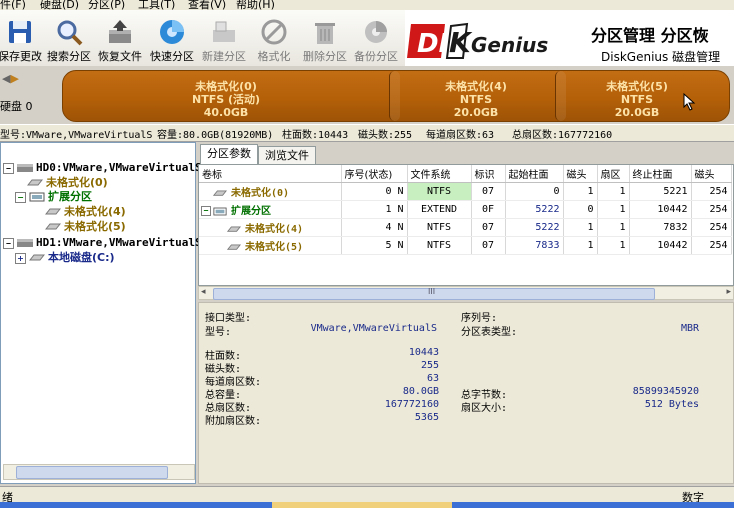  What do you see at coordinates (534, 174) in the screenshot?
I see `col-start-cyl: 起始柱面` at bounding box center [534, 174].